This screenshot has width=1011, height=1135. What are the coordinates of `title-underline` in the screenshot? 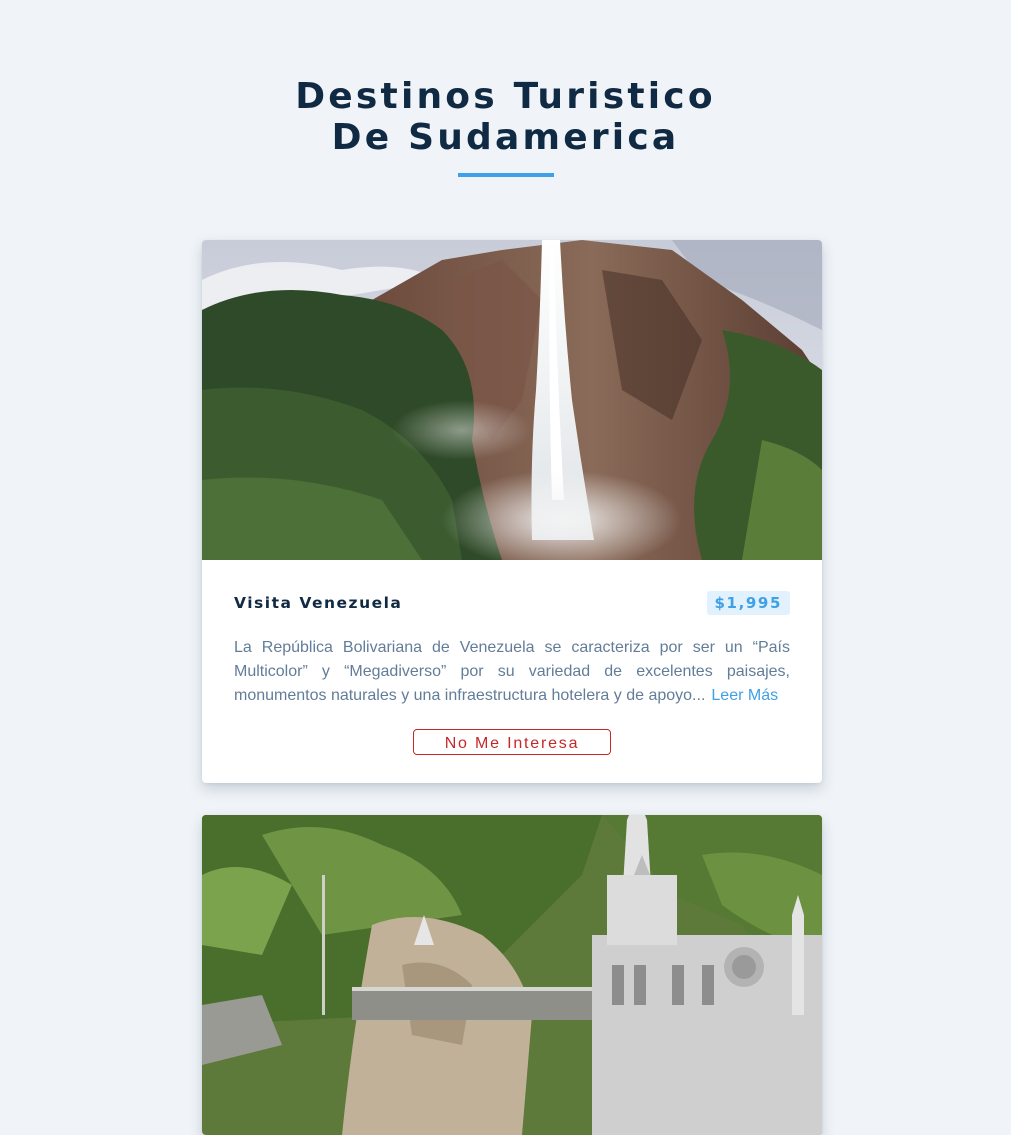 It's located at (505, 175).